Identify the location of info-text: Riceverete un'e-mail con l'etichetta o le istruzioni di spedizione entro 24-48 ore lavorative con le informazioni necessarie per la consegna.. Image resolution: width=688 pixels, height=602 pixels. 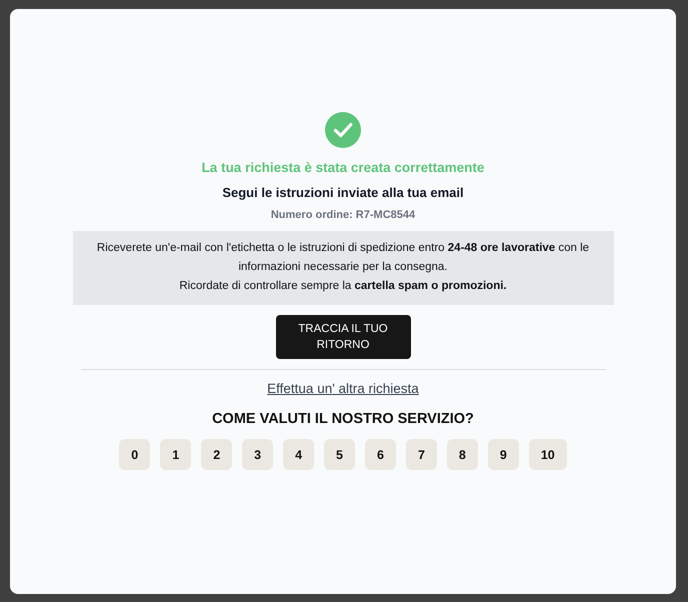
(343, 258).